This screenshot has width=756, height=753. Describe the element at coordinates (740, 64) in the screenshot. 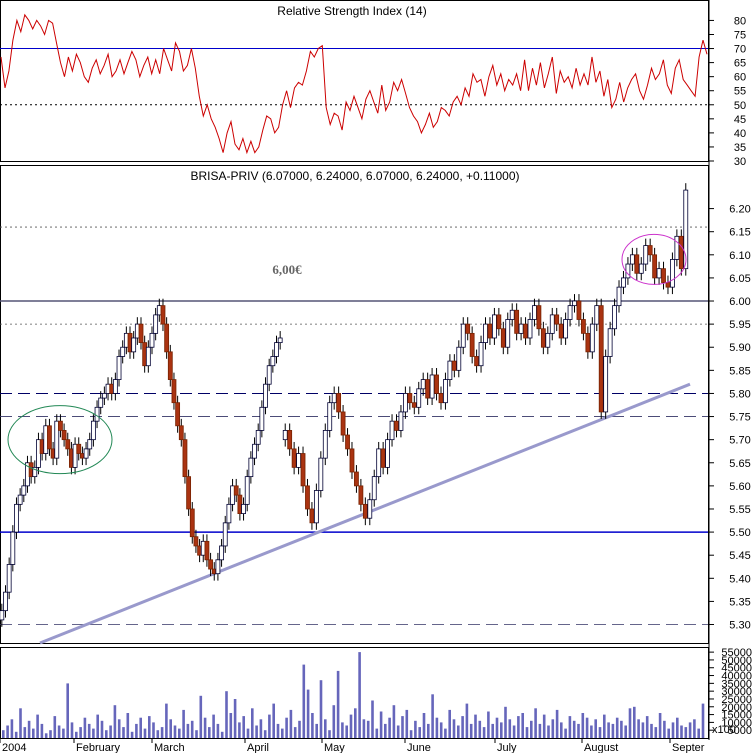

I see `rsi-tick-label-7: 65` at that location.